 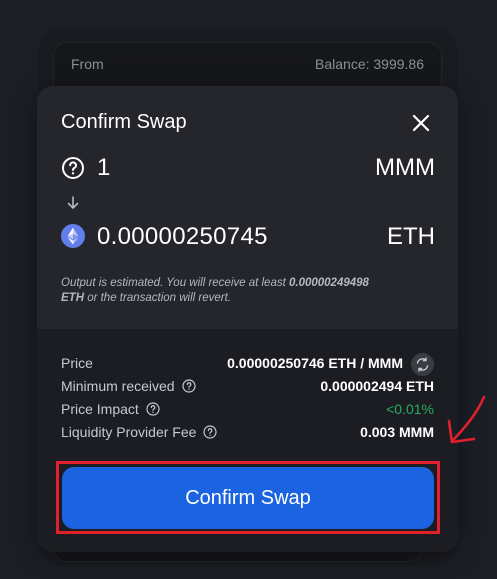 What do you see at coordinates (421, 123) in the screenshot?
I see `close-icon` at bounding box center [421, 123].